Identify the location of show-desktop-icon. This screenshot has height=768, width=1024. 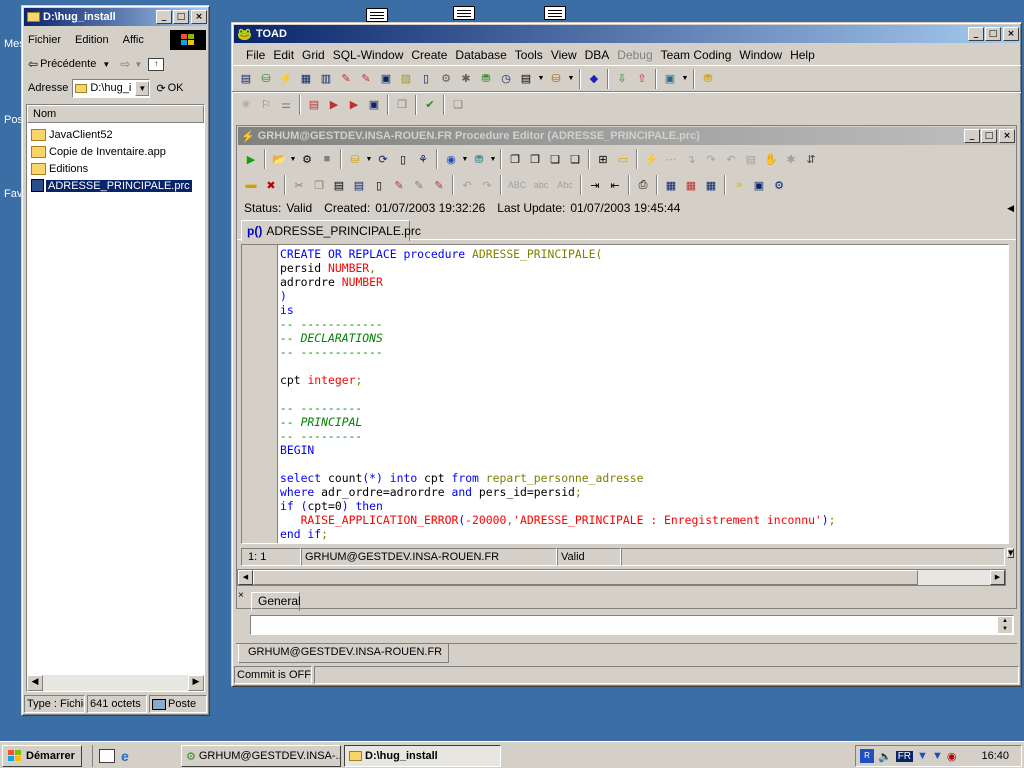
(107, 756).